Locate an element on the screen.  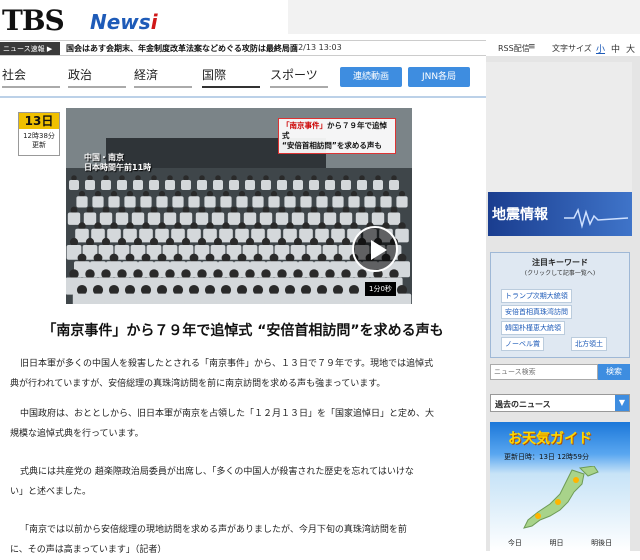
weather-day-today: 今日 is located at coordinates (515, 543).